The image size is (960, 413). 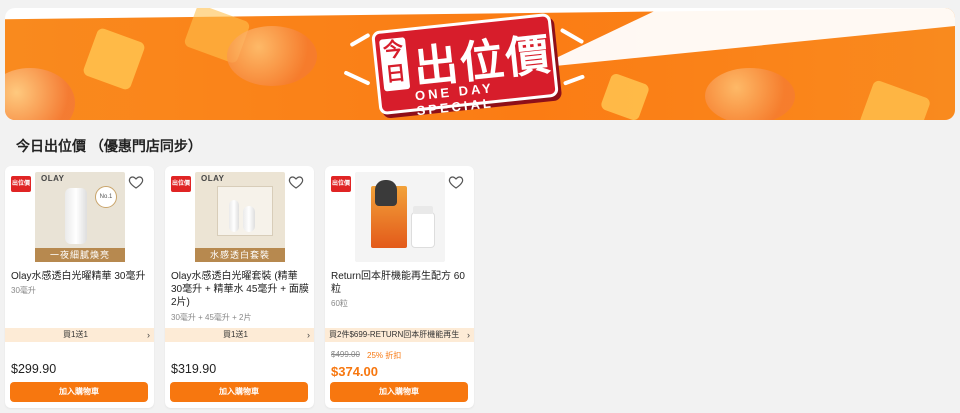 I want to click on product-spec: 60粒, so click(x=339, y=303).